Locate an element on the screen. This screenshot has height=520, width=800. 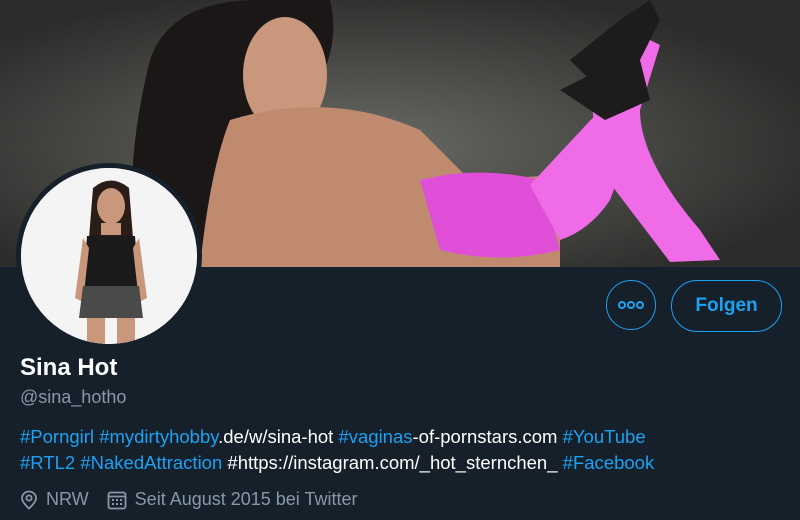
more-dots-icon is located at coordinates (631, 305).